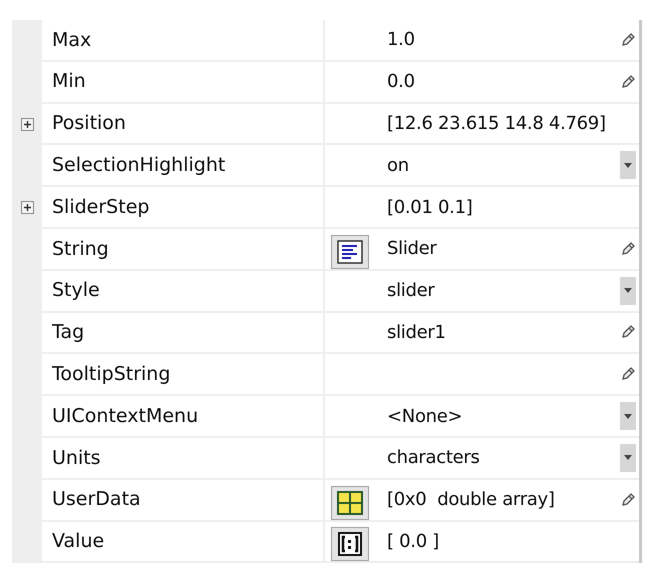 This screenshot has width=662, height=563. Describe the element at coordinates (76, 291) in the screenshot. I see `property-name: Style` at that location.